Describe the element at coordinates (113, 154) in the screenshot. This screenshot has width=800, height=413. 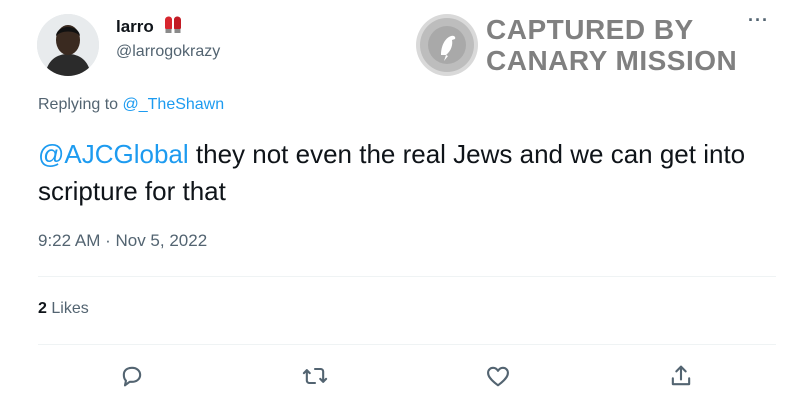
I see `mention-link: @AJCGlobal` at that location.